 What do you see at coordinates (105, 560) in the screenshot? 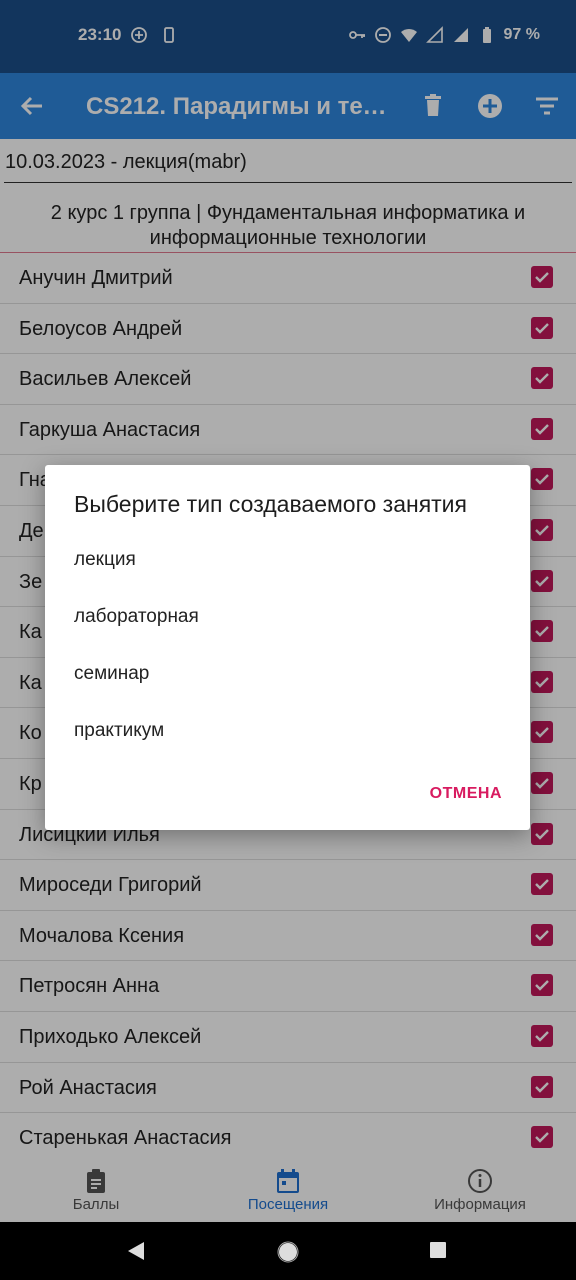
I see `dialog-option-lecture: лекция` at bounding box center [105, 560].